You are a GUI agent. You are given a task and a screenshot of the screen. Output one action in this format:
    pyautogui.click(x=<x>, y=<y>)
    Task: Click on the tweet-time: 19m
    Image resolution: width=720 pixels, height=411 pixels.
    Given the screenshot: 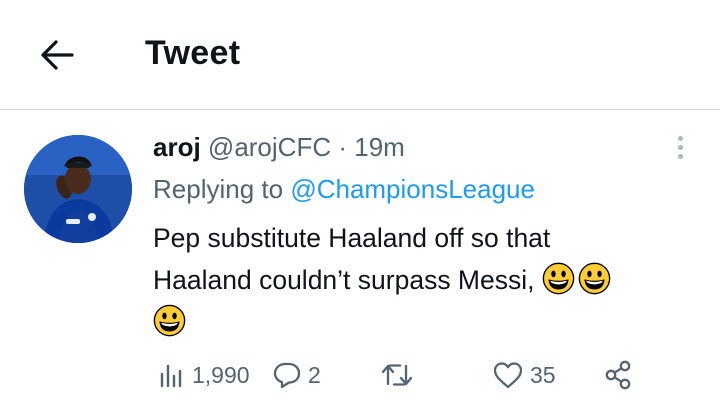 What is the action you would take?
    pyautogui.click(x=379, y=147)
    